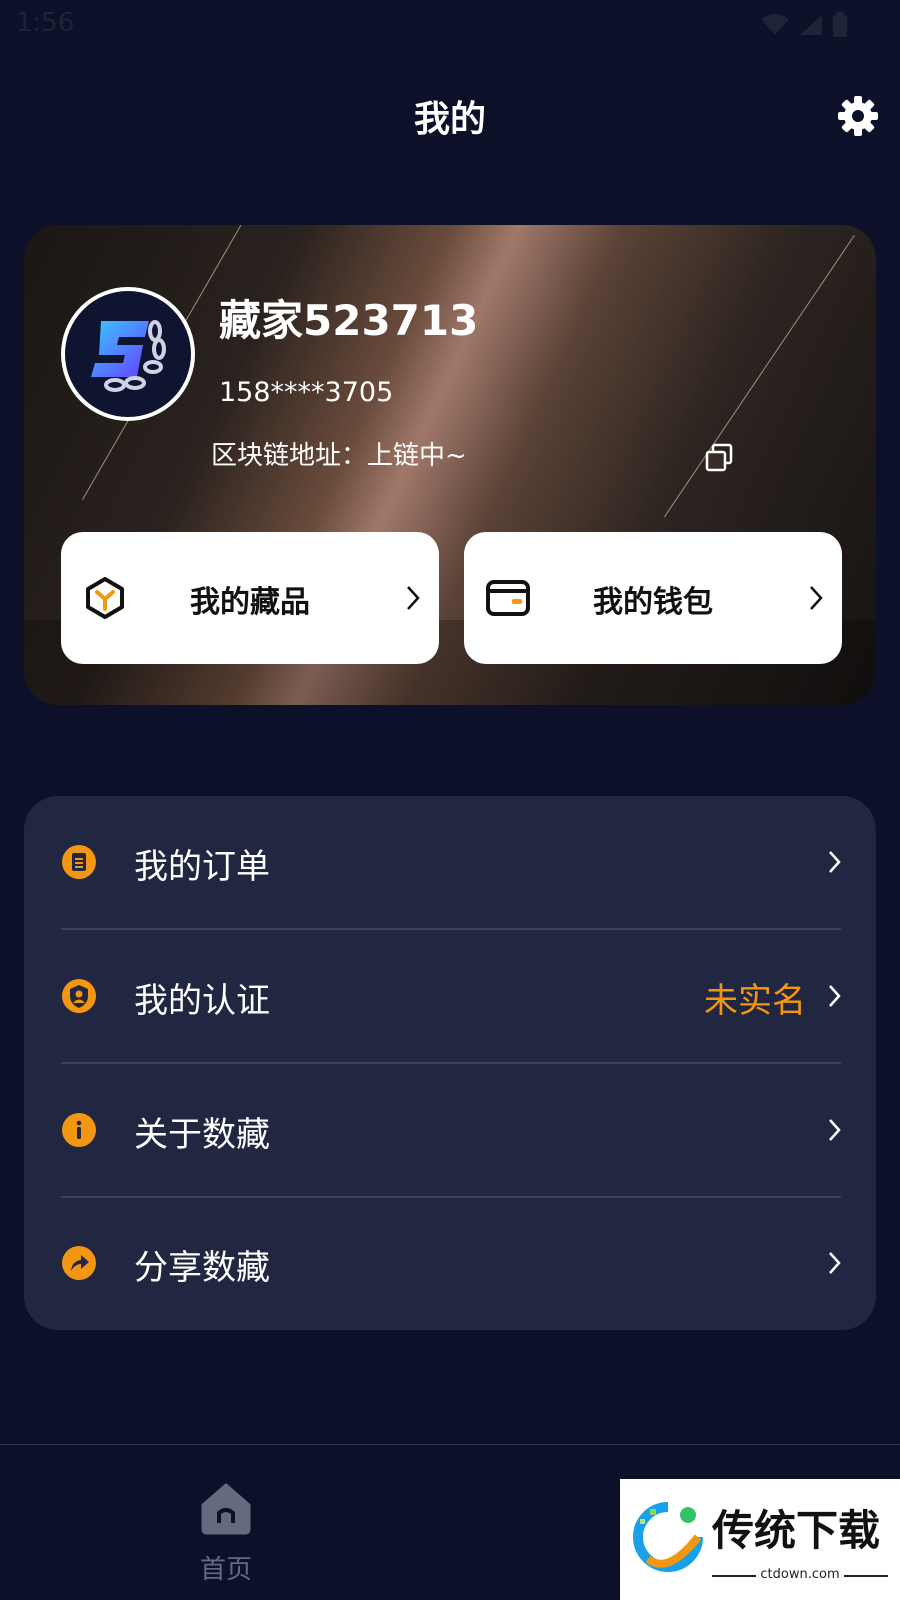  I want to click on watermark: 传统下载 ctdown.com, so click(760, 1539).